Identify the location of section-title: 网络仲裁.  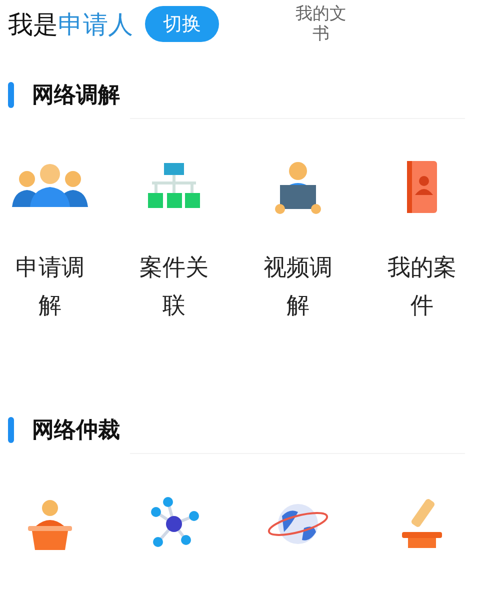
(76, 431).